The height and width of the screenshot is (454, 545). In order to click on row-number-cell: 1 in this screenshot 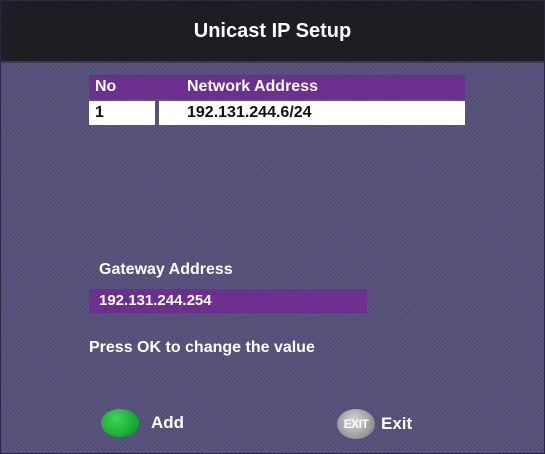, I will do `click(122, 113)`.